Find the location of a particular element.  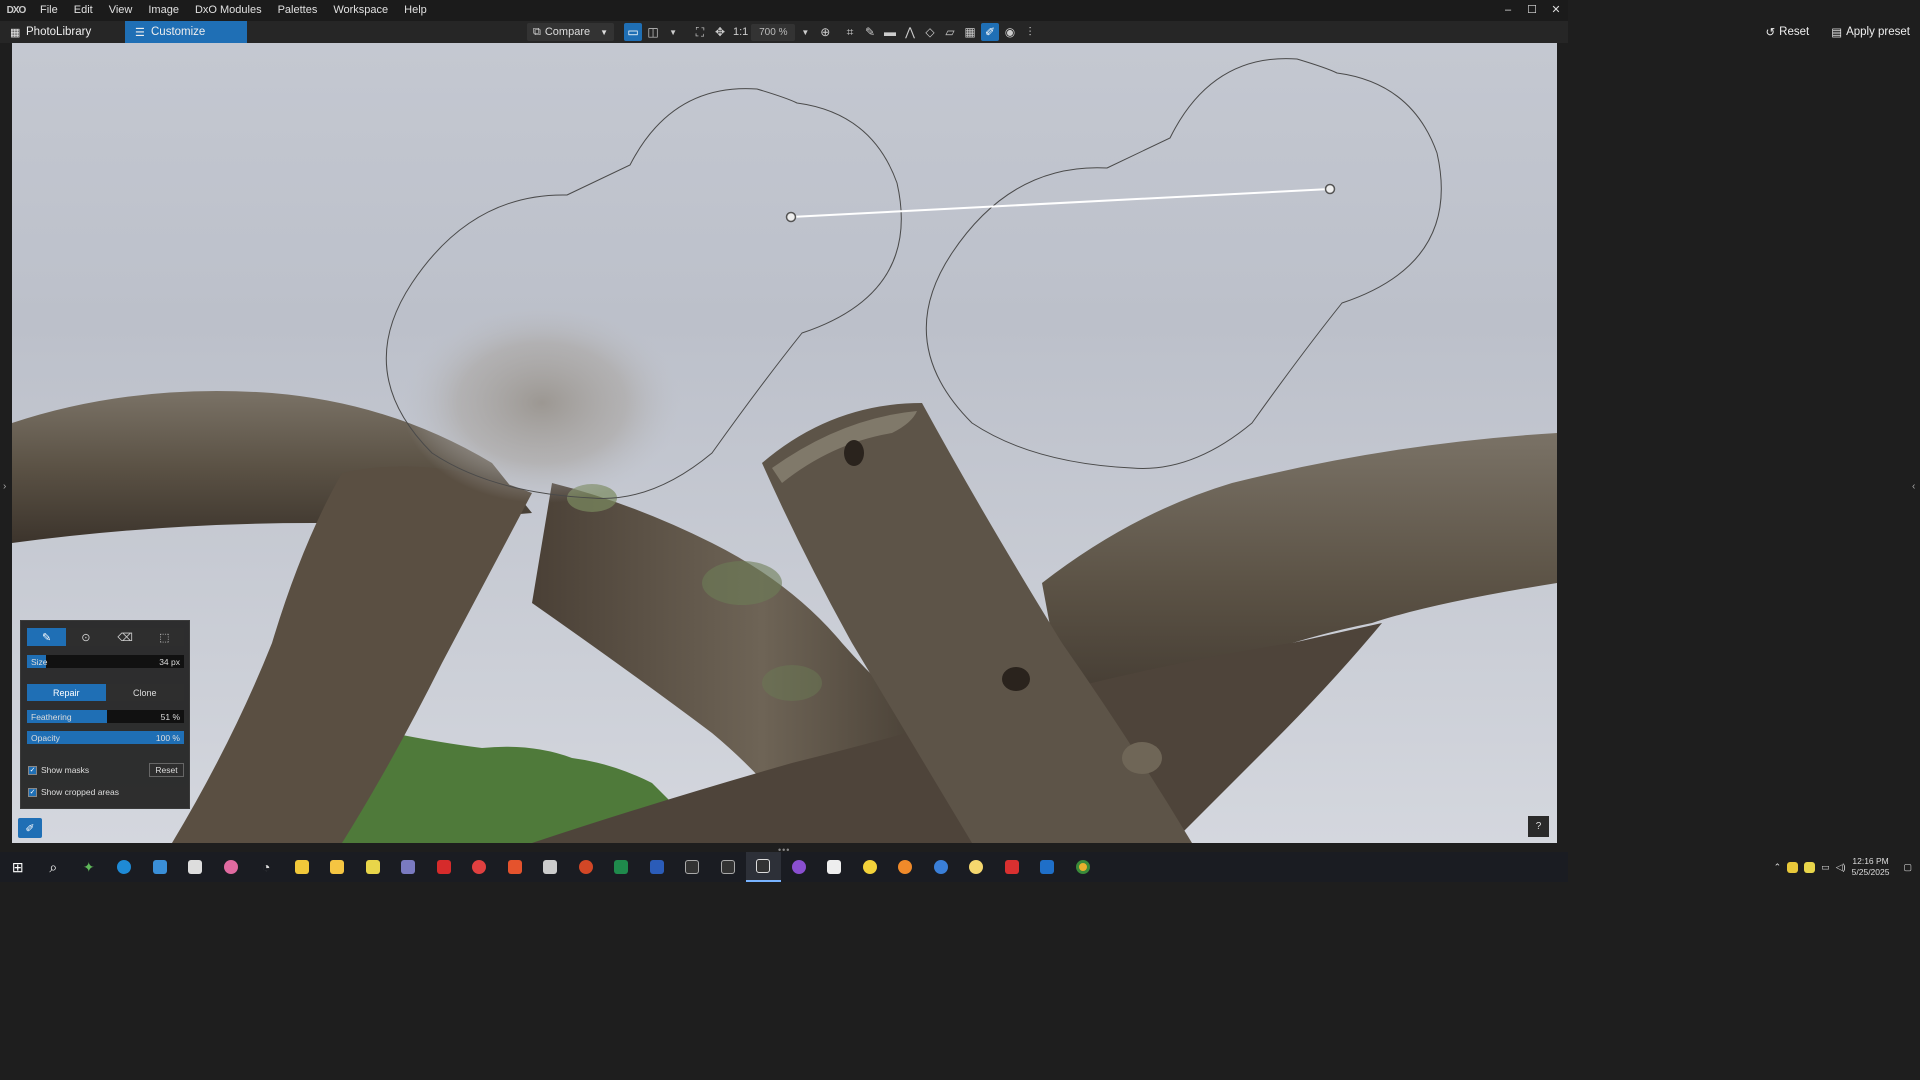

mail-icon is located at coordinates (159, 867).